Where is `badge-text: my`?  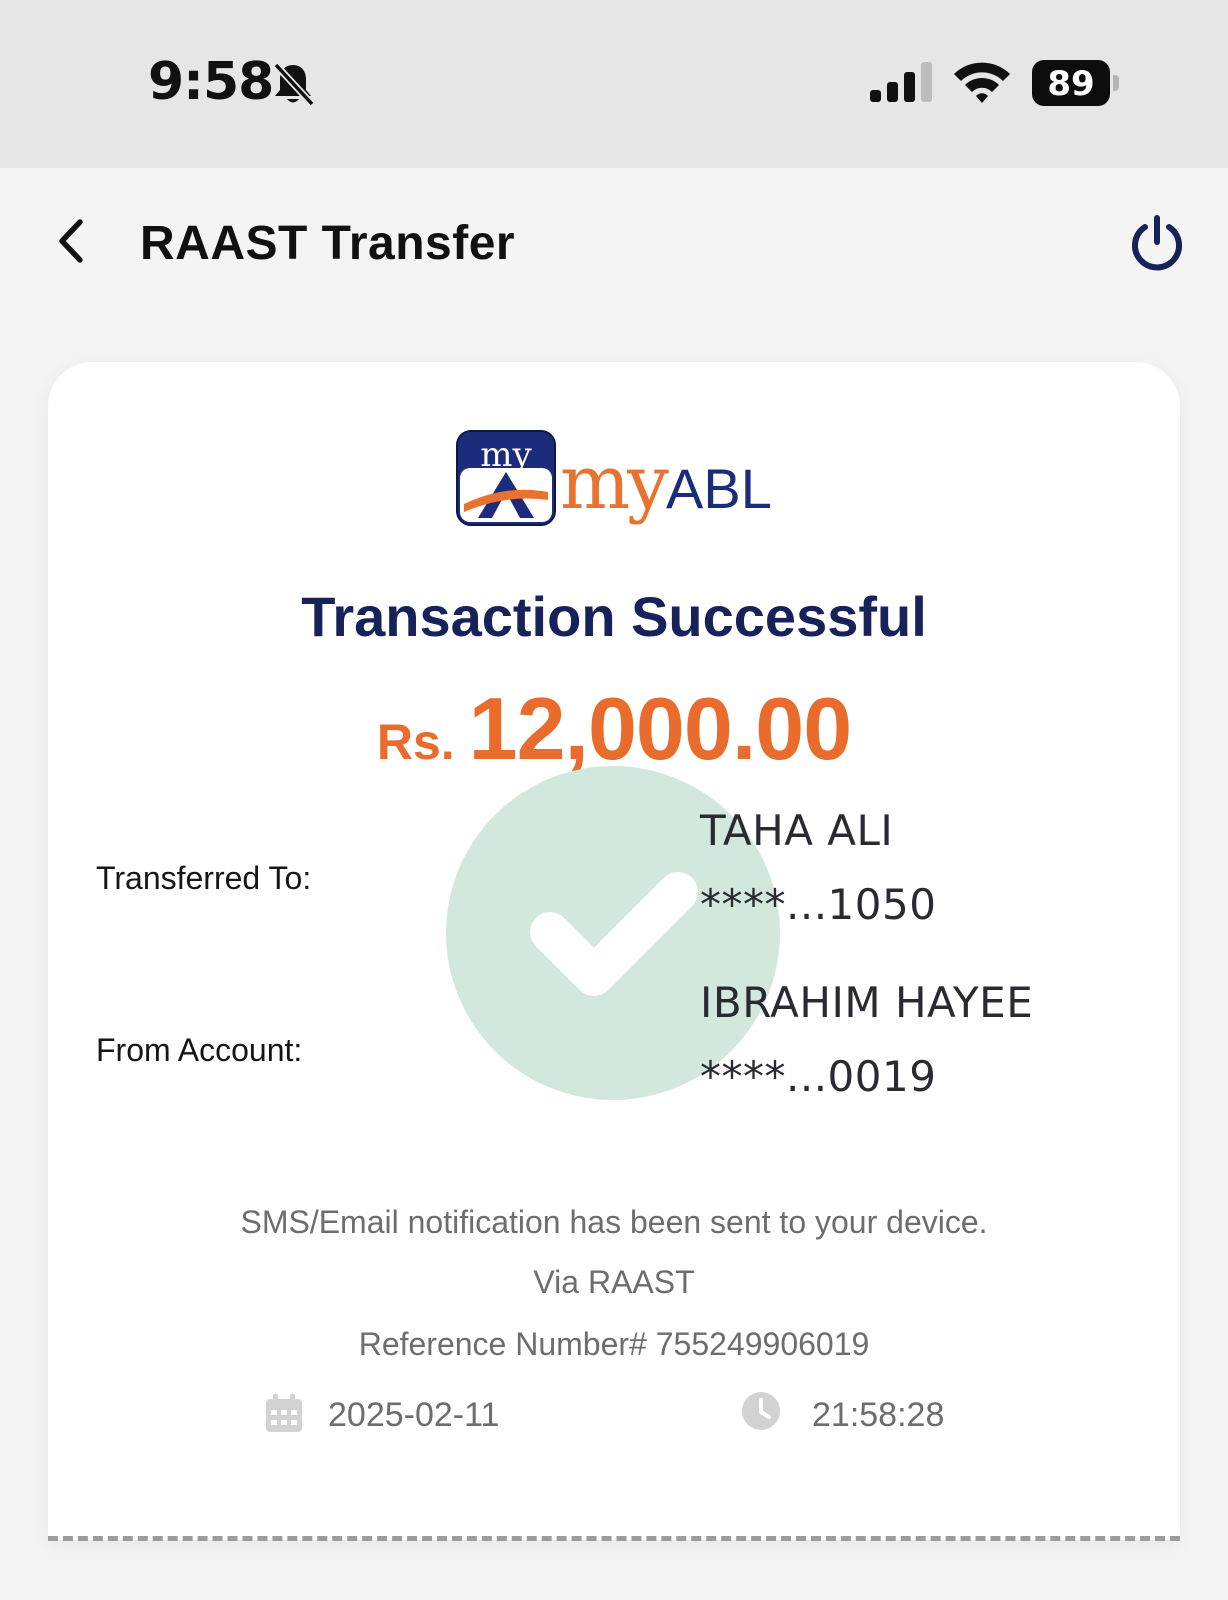
badge-text: my is located at coordinates (506, 455).